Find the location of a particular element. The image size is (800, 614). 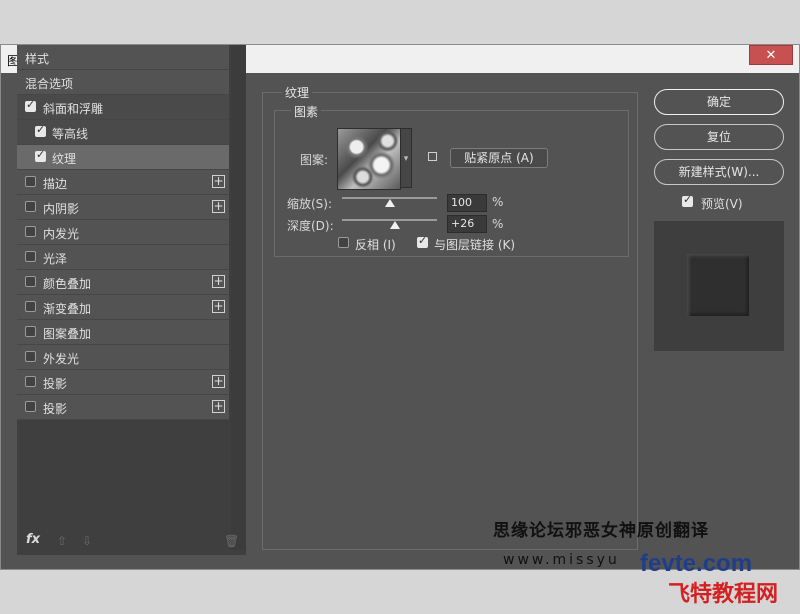

move-up-icon: ⇧ is located at coordinates (62, 541).